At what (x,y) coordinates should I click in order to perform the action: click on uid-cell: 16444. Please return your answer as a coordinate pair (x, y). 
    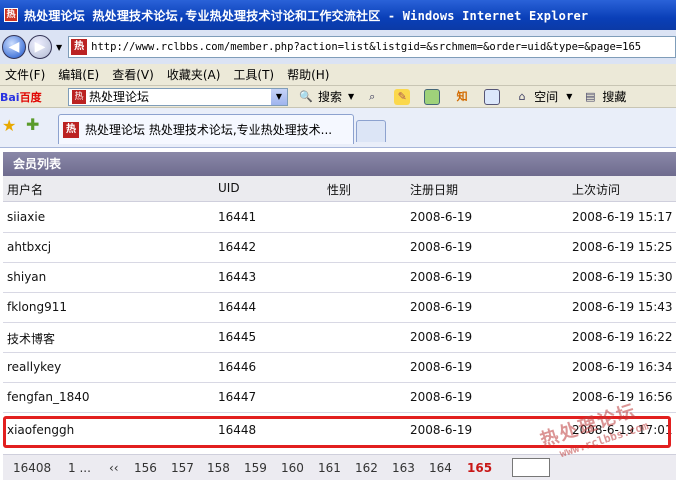
    Looking at the image, I should click on (237, 307).